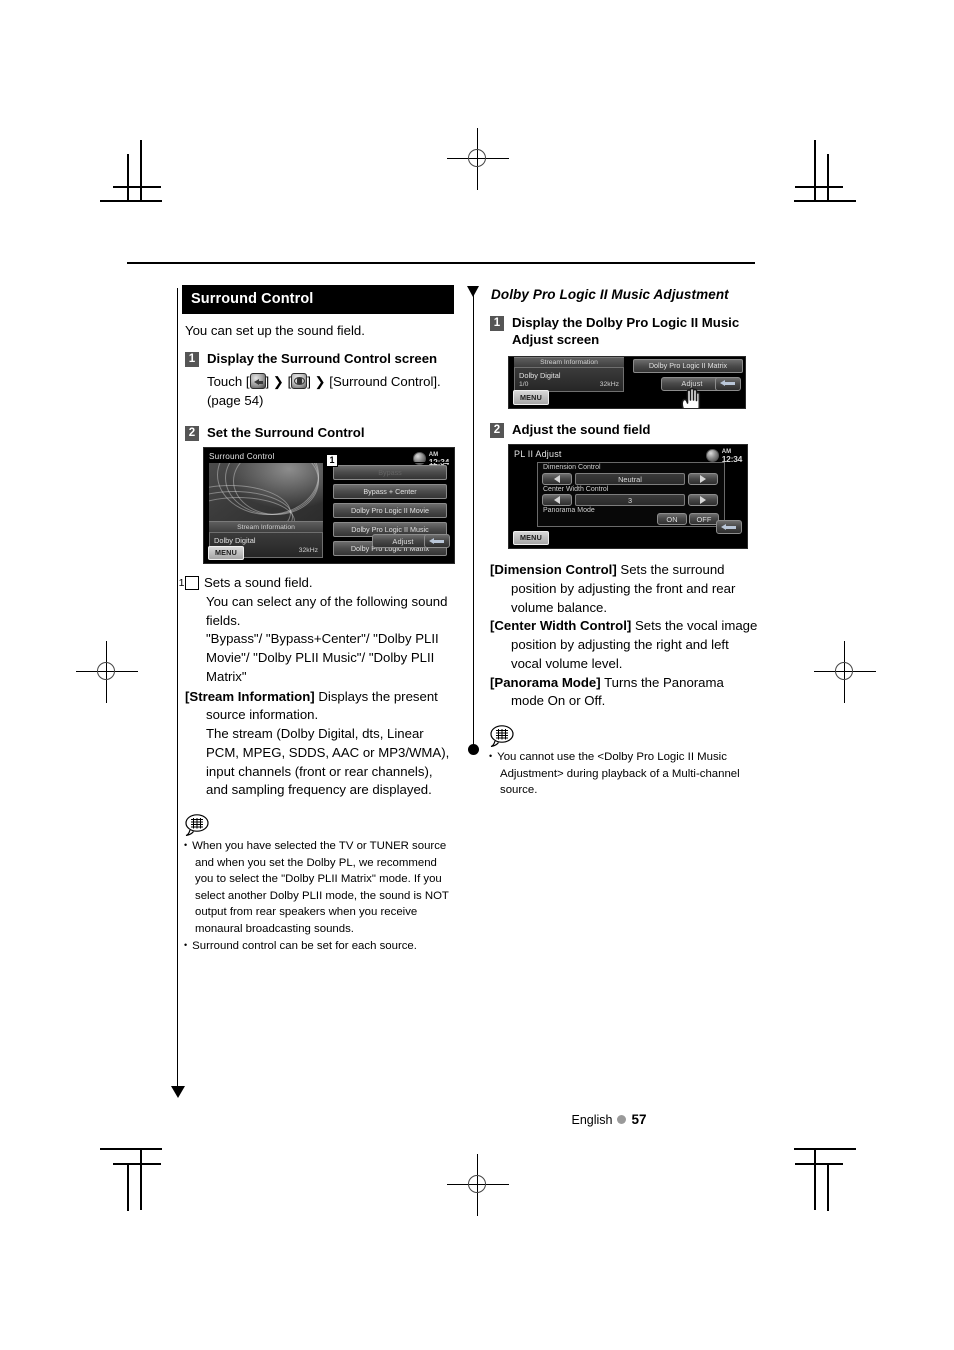 The height and width of the screenshot is (1350, 954). I want to click on center-width-control-label: Center Width Control, so click(576, 490).